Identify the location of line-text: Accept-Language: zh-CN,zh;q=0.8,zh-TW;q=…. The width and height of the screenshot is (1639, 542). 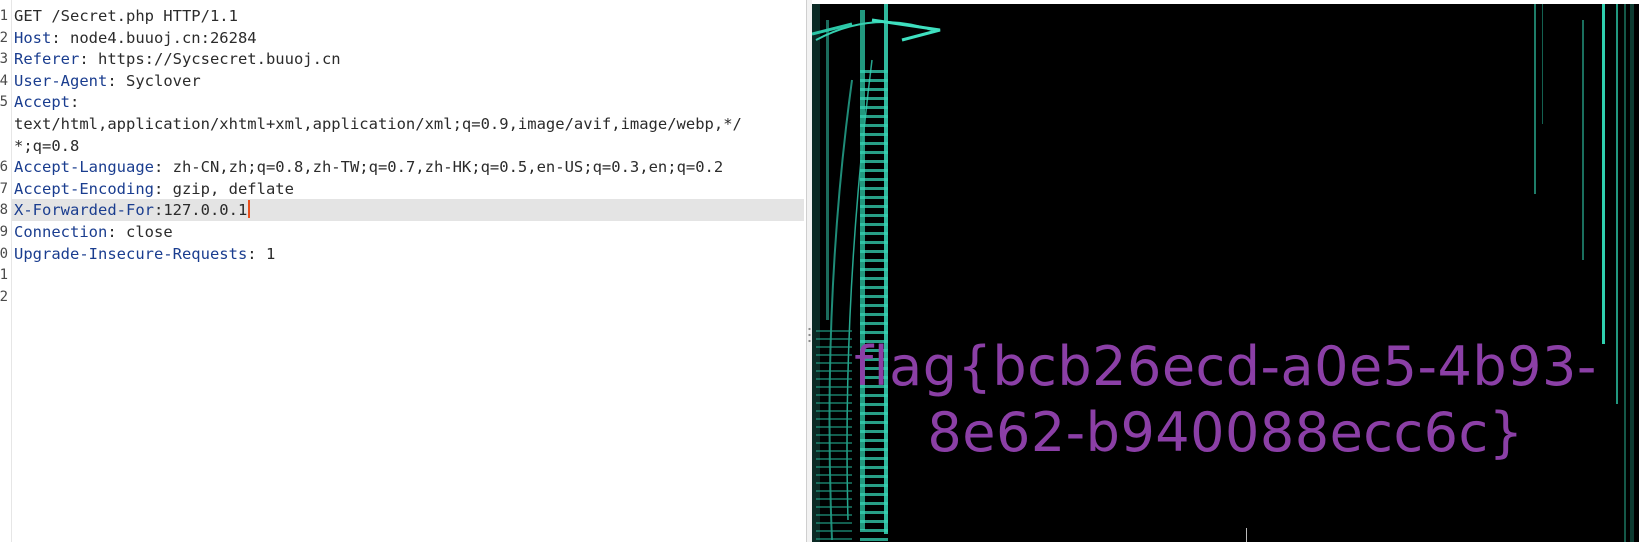
(368, 167).